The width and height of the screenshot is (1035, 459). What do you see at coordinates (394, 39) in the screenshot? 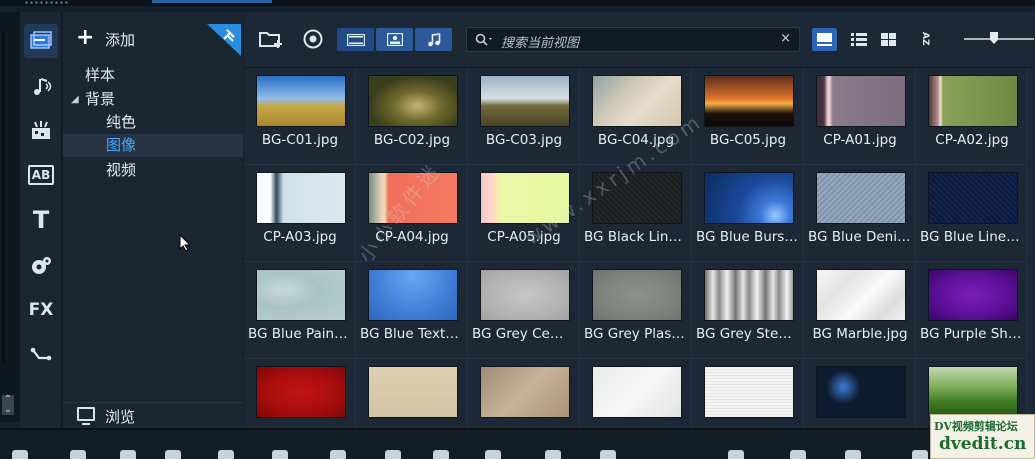
I see `show-photos-toggle` at bounding box center [394, 39].